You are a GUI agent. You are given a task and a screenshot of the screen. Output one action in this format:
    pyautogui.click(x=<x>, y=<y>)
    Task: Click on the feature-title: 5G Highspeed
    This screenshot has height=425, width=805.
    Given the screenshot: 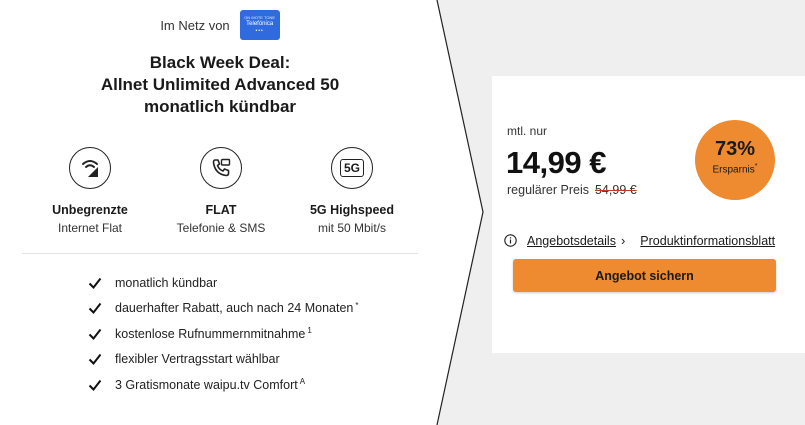 What is the action you would take?
    pyautogui.click(x=352, y=210)
    